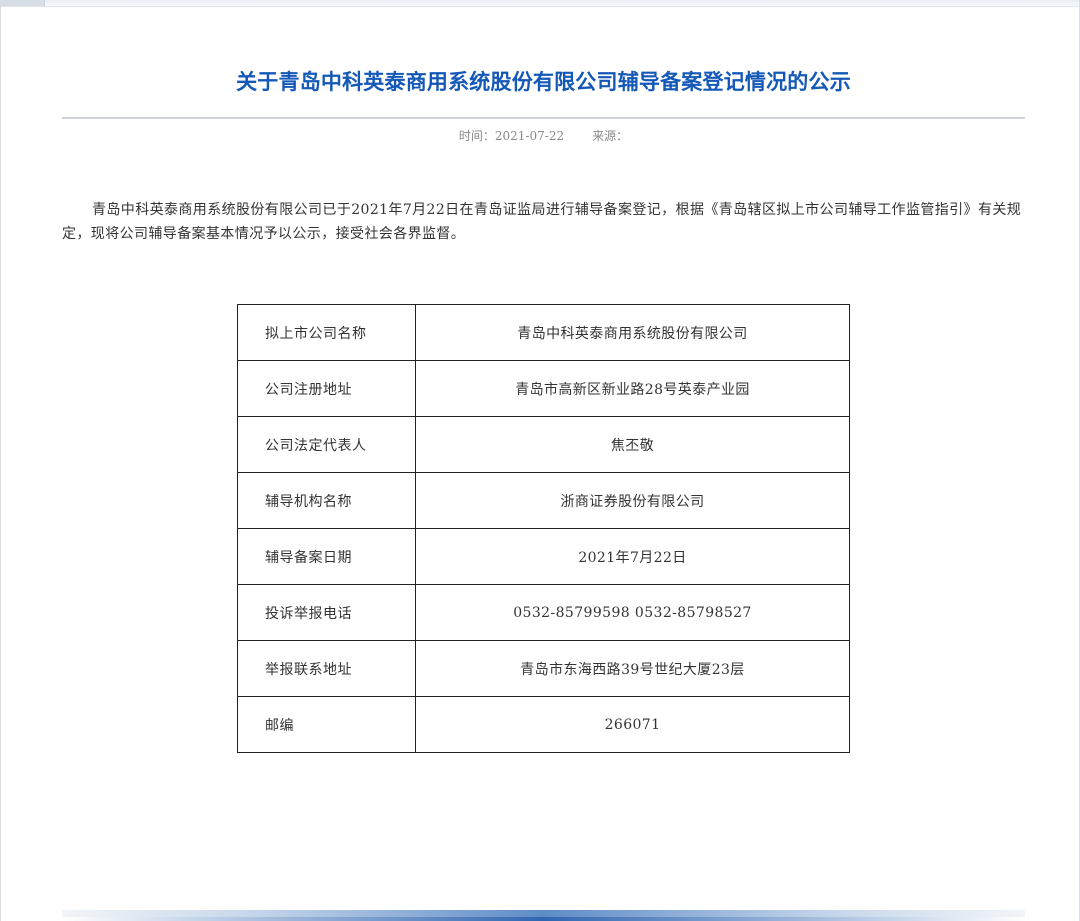  What do you see at coordinates (543, 82) in the screenshot?
I see `article-title: 关于青岛中科英泰商用系统股份有限公司辅导备案登记情况的公示` at bounding box center [543, 82].